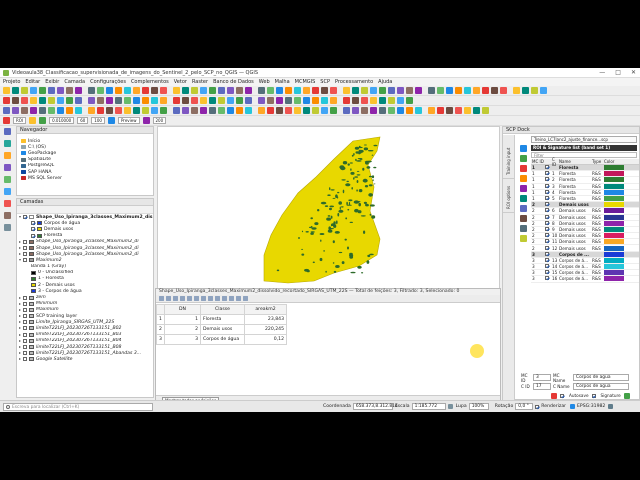  I want to click on table-row: 2 2 Demais usos 220,245, so click(221, 329).